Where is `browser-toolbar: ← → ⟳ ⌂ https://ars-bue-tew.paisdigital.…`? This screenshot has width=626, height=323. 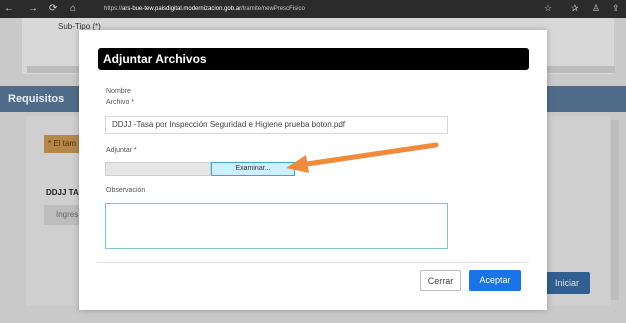
browser-toolbar: ← → ⟳ ⌂ https://ars-bue-tew.paisdigital.… is located at coordinates (313, 9).